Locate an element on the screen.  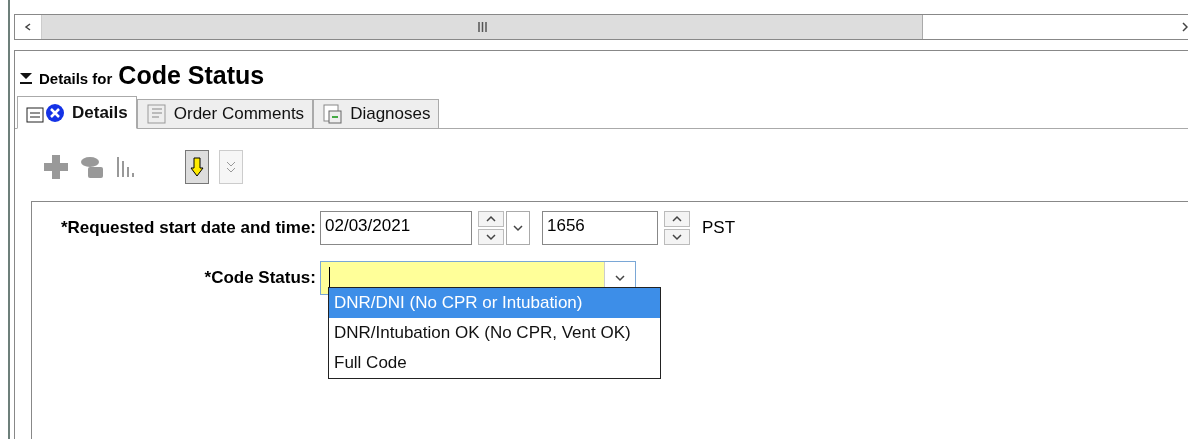
date-field: 02/03/2021 is located at coordinates (396, 228).